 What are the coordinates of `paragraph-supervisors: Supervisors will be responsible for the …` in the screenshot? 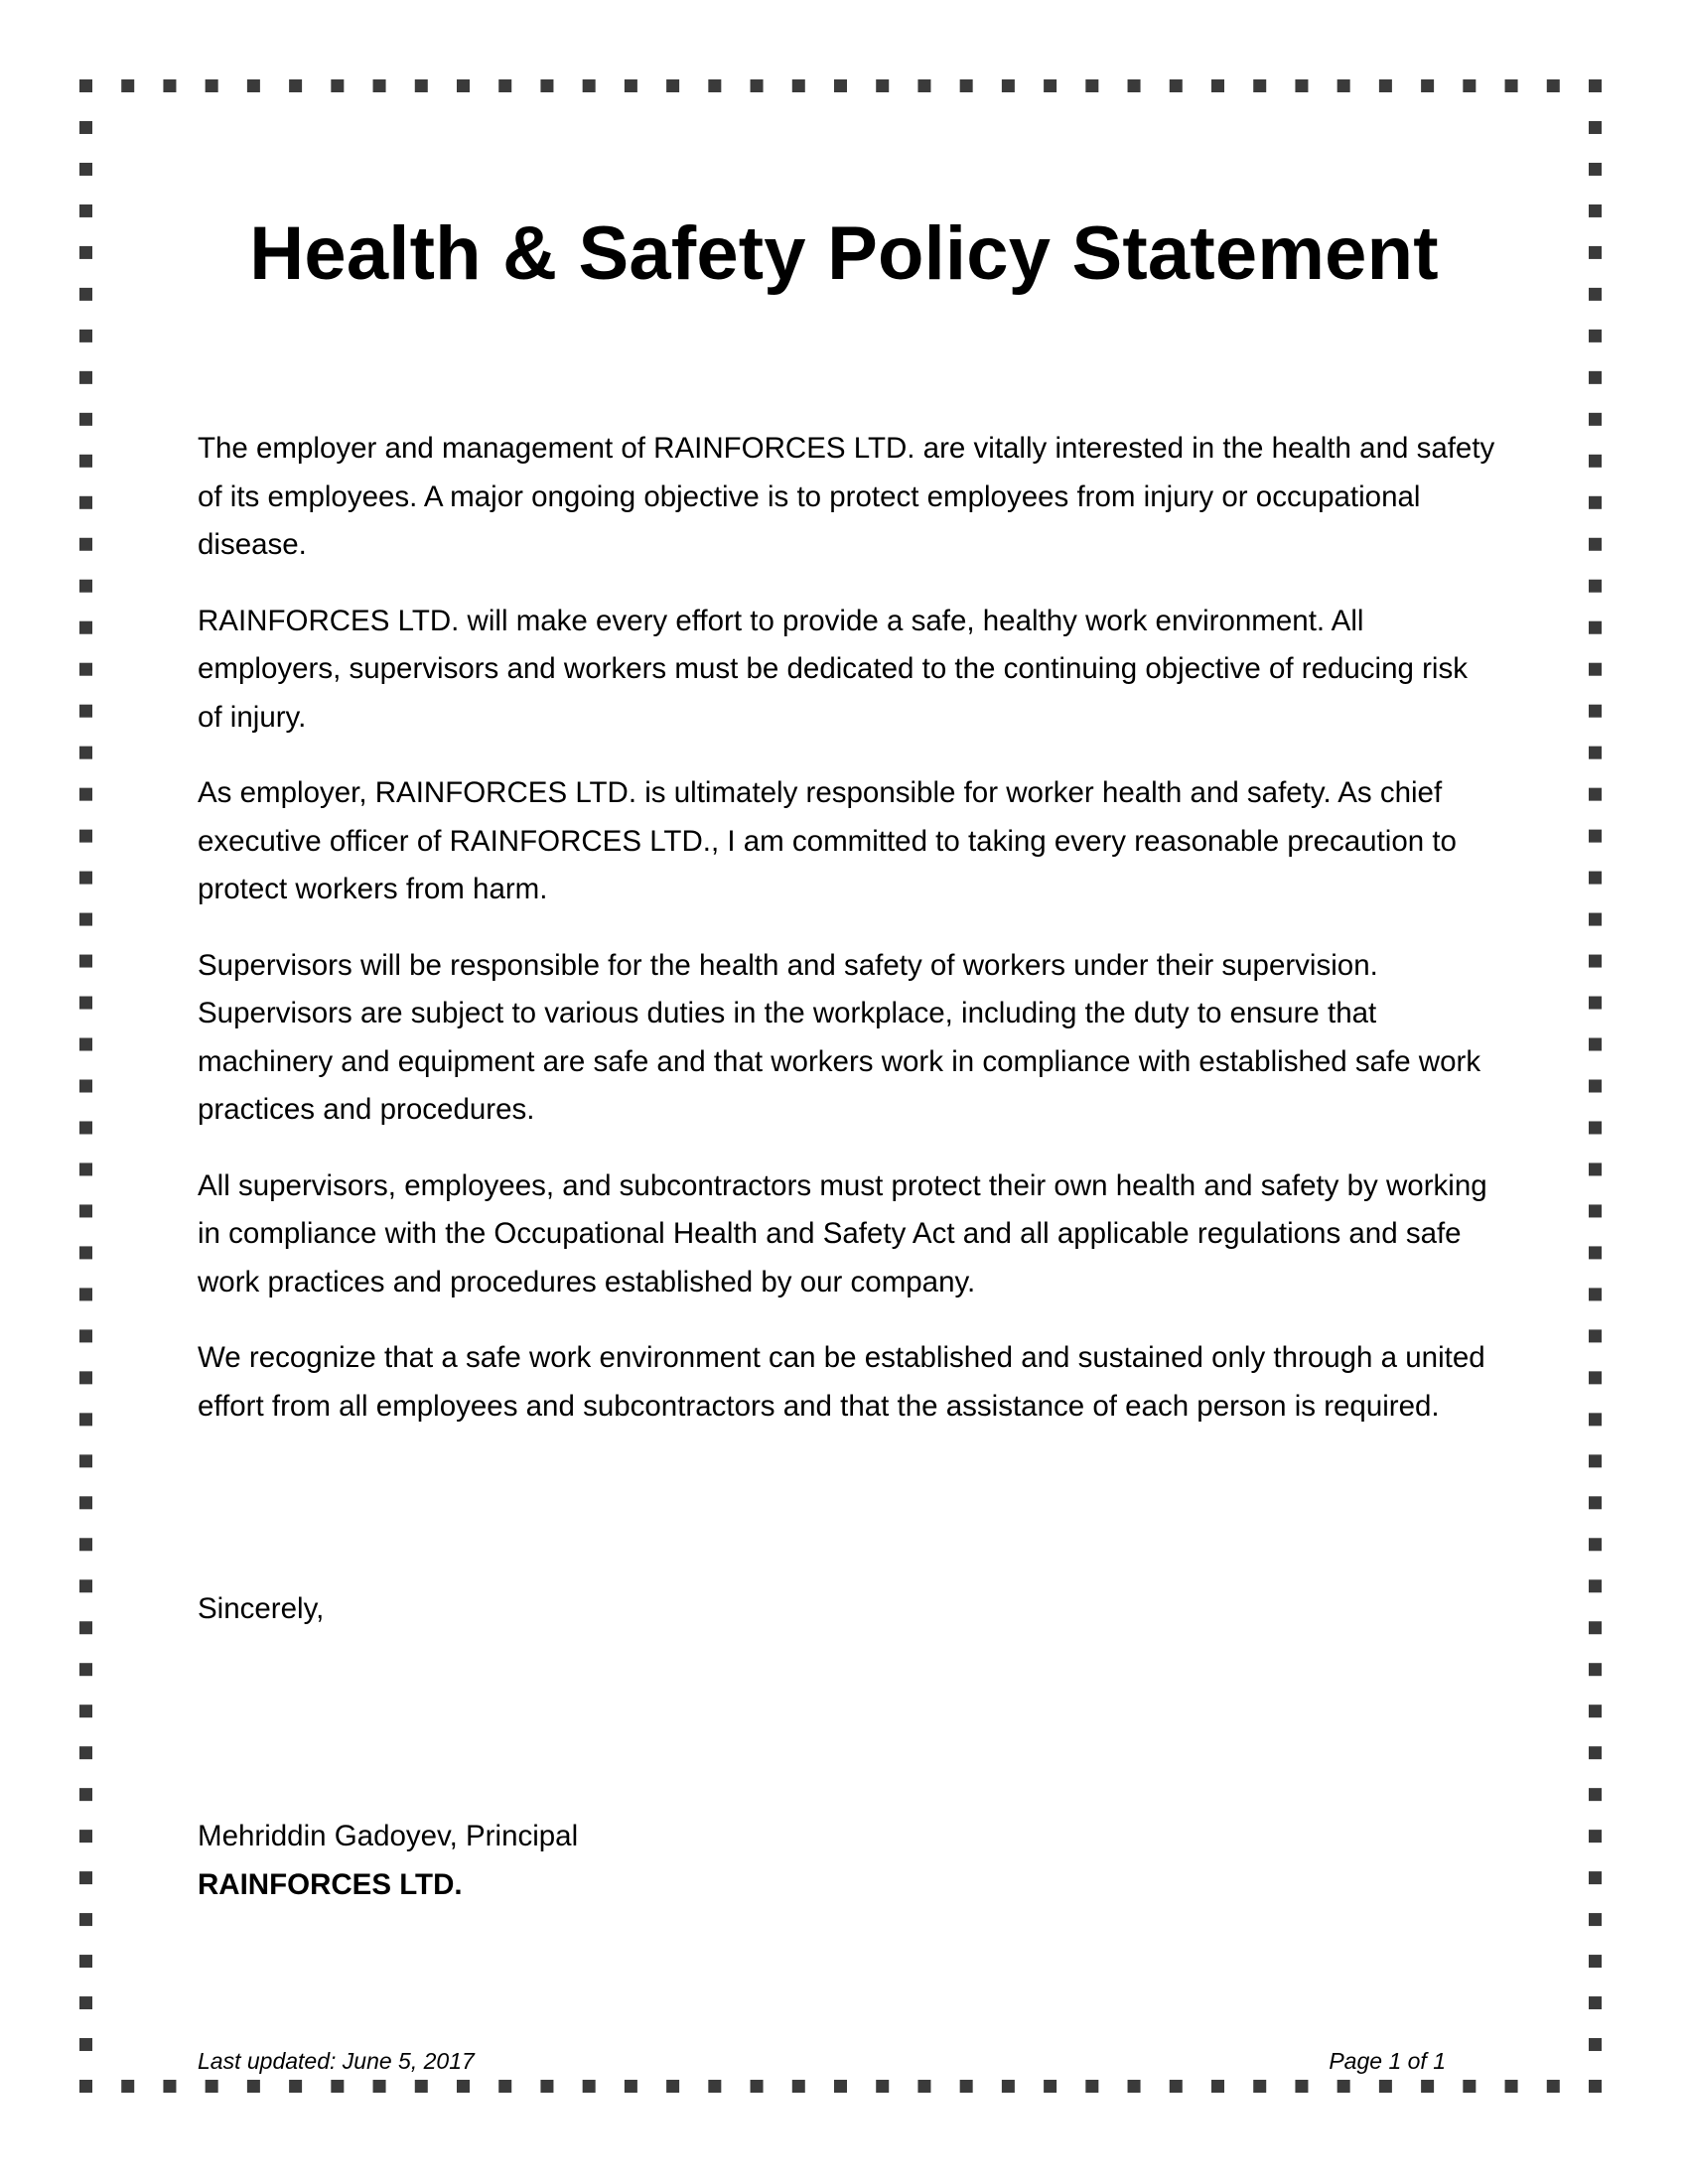 It's located at (839, 1037).